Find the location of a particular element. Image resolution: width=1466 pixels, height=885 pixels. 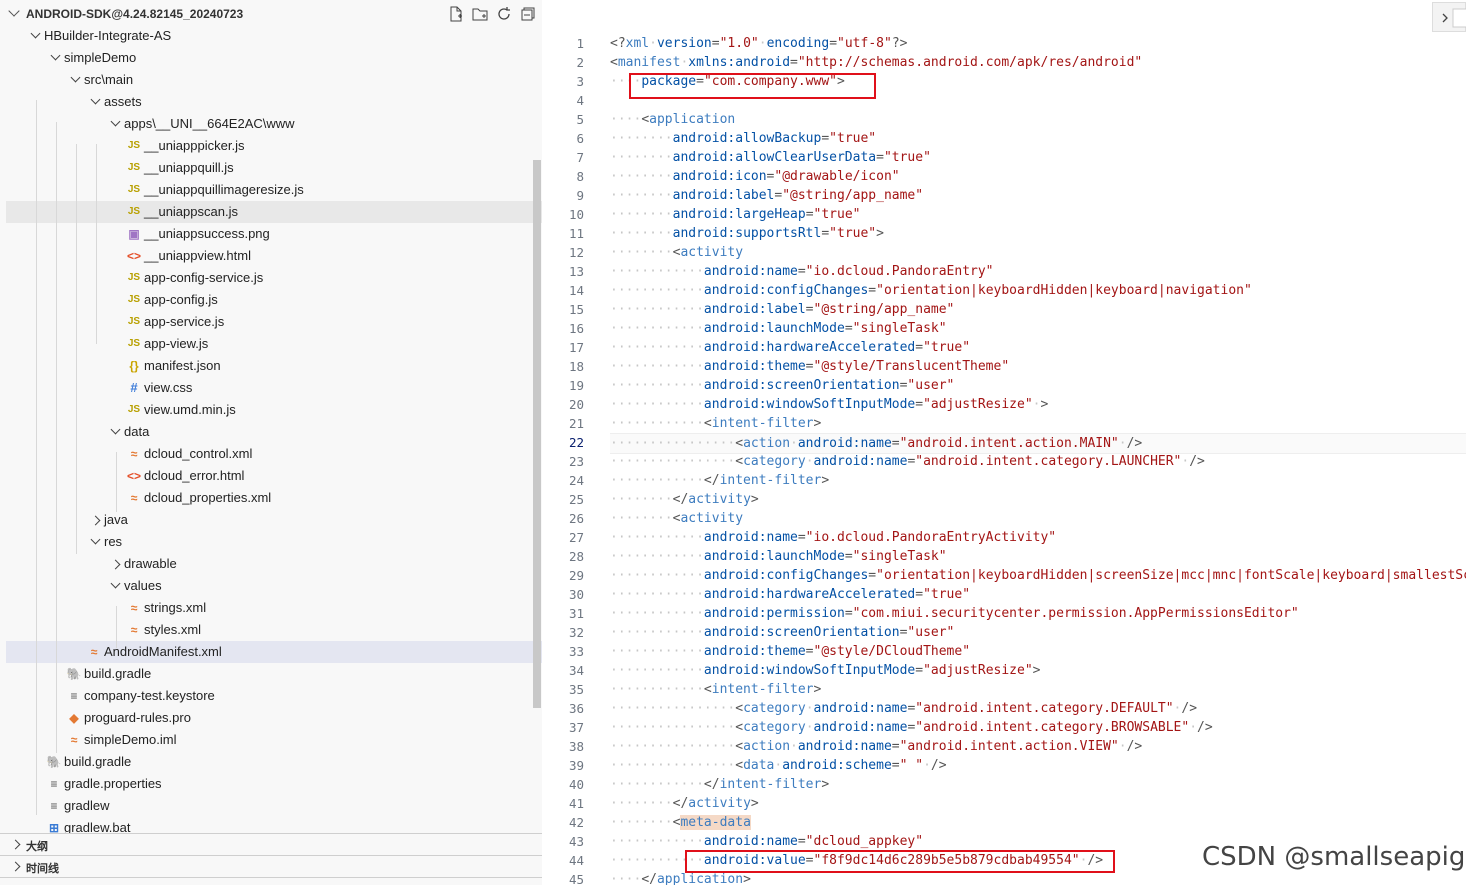

code-line: ········android:supportsRtl="true"> is located at coordinates (747, 233).